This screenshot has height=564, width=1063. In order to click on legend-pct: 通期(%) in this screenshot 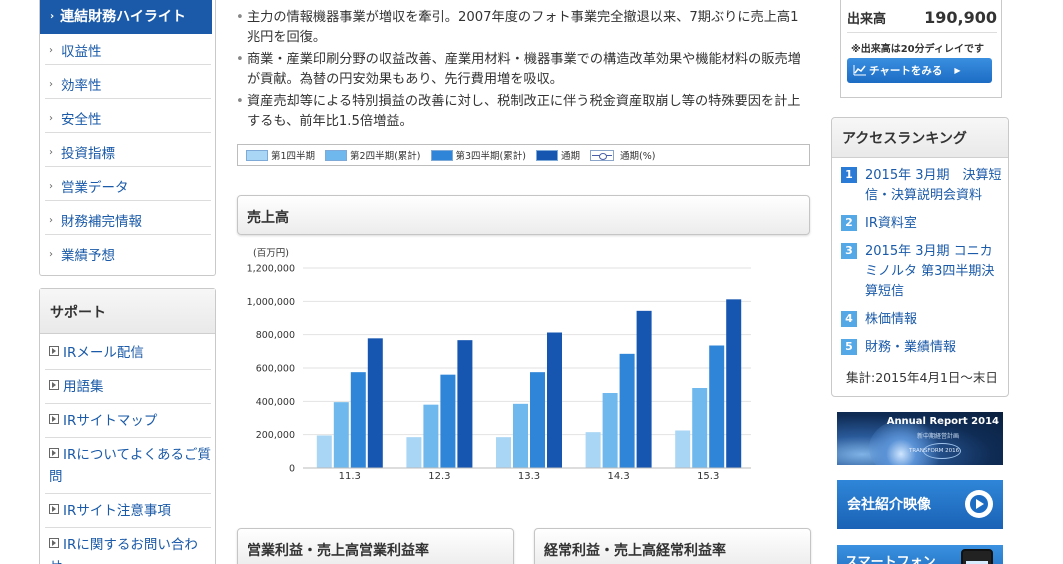, I will do `click(622, 155)`.